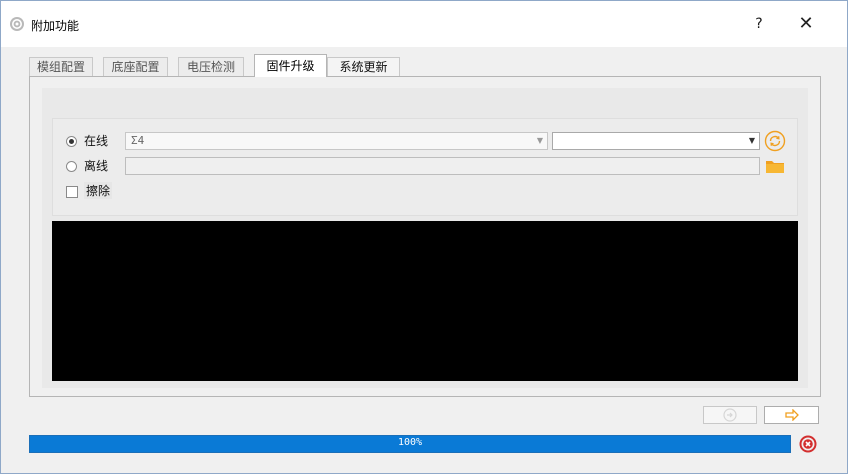 The width and height of the screenshot is (850, 476). I want to click on tab-base-config: 底座配置, so click(135, 66).